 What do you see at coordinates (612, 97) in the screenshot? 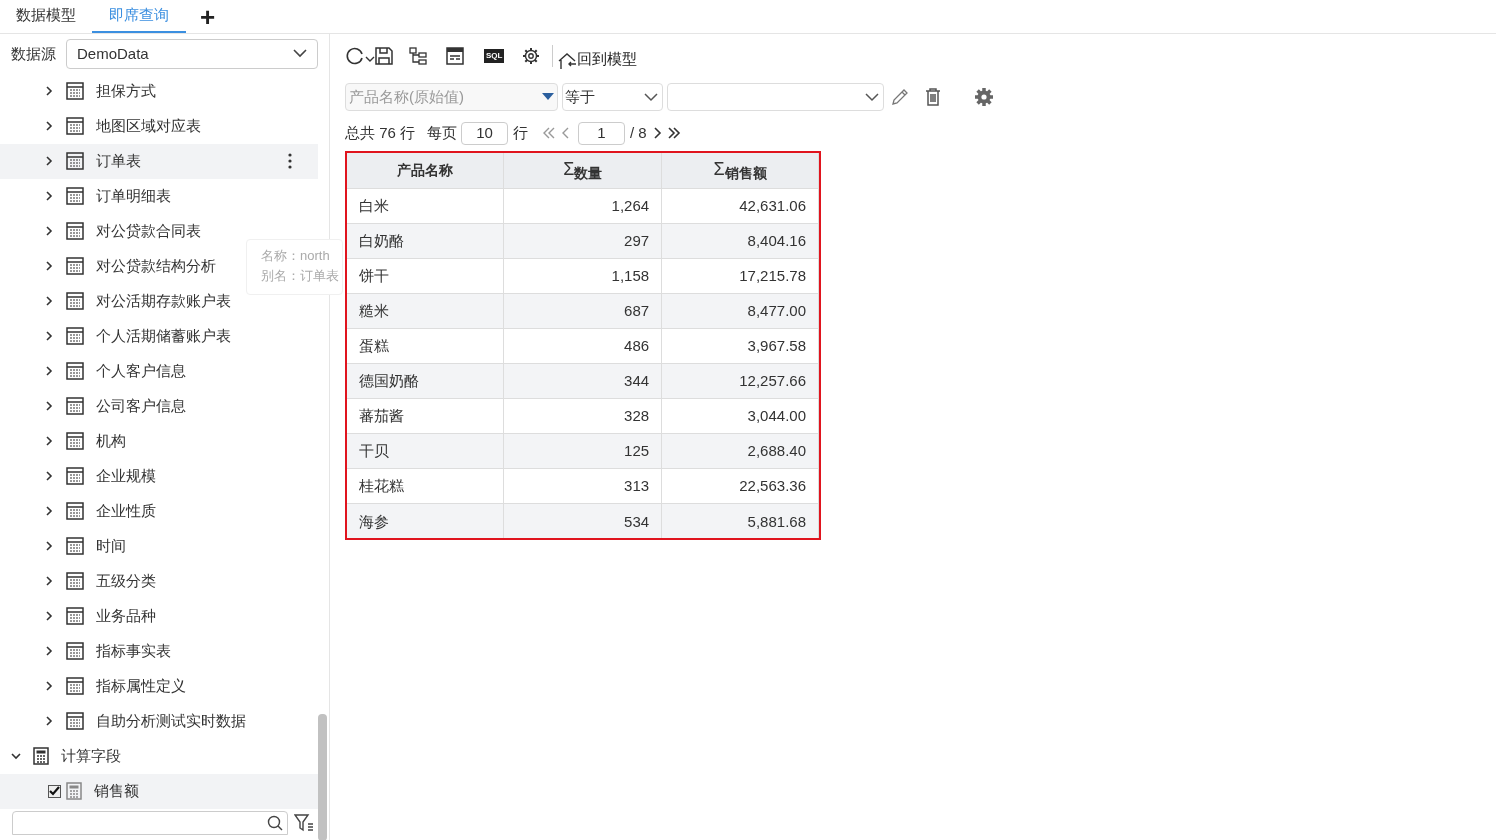
I see `operator-select: 等于` at bounding box center [612, 97].